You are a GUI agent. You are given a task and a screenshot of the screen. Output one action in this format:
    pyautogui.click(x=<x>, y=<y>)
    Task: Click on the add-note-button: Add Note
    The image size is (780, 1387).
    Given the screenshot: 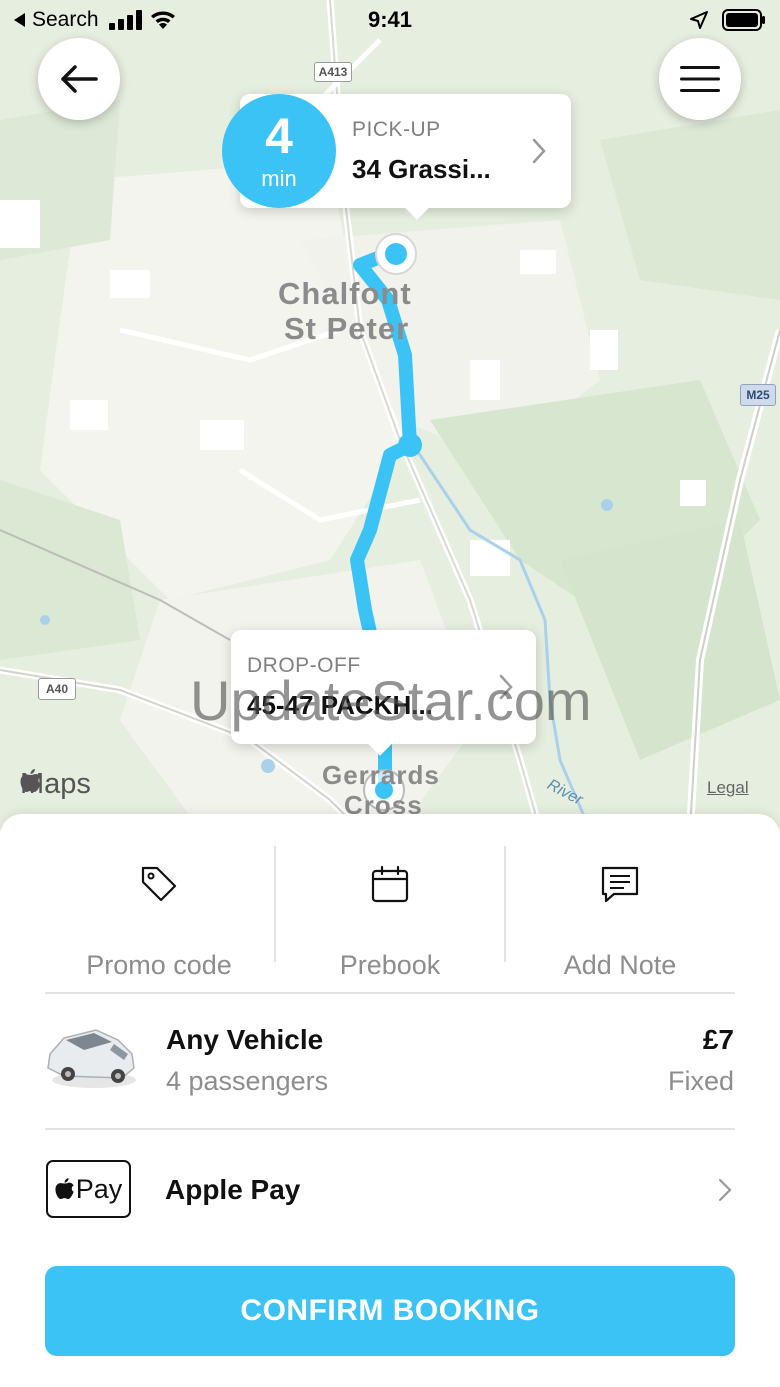 What is the action you would take?
    pyautogui.click(x=620, y=907)
    